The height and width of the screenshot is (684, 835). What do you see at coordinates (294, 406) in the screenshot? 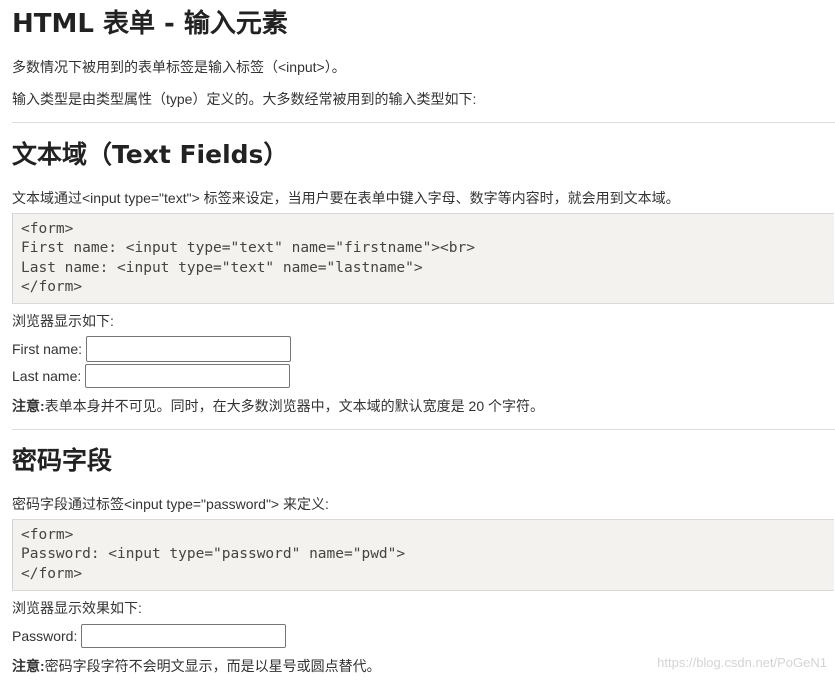
I see `note-text: 表单本身并不可见。同时，在大多数浏览器中，文本域的默认宽度是 20 个字符。` at bounding box center [294, 406].